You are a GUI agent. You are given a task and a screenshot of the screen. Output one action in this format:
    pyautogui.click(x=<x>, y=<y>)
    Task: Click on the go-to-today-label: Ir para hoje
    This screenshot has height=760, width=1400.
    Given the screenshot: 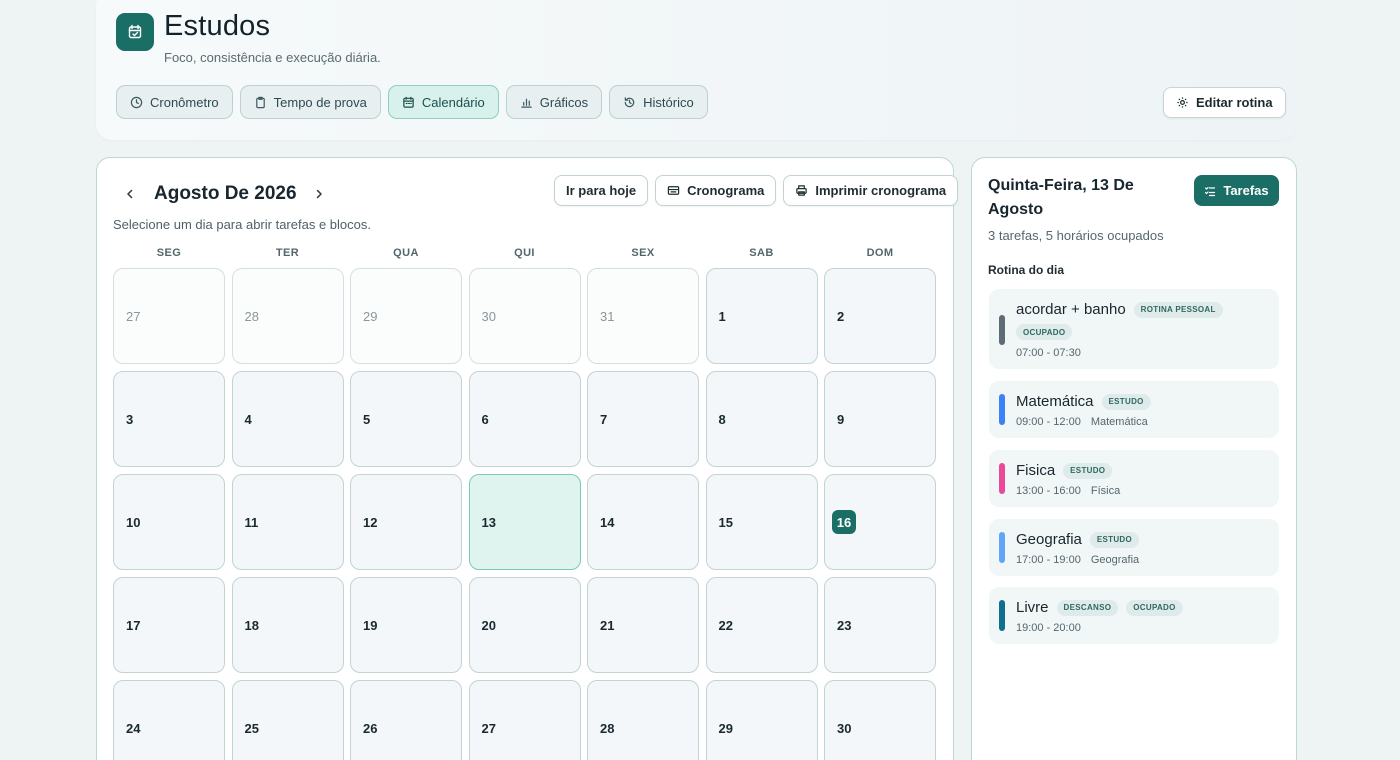 What is the action you would take?
    pyautogui.click(x=601, y=190)
    